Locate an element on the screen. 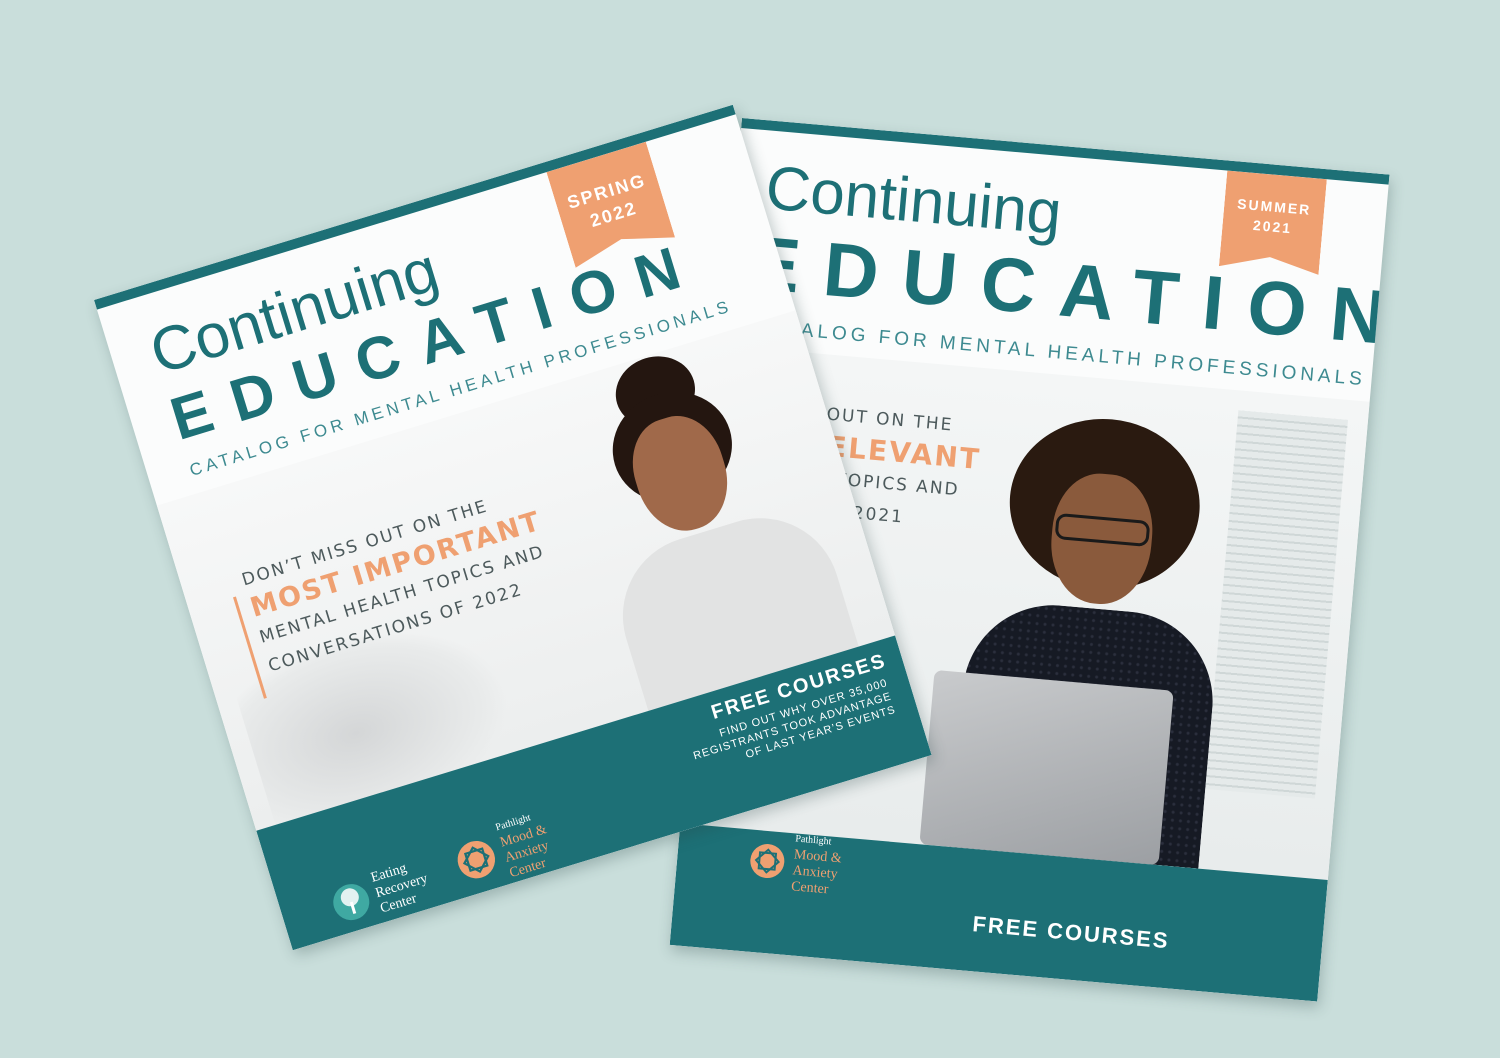  badge-season: SUMMER is located at coordinates (1274, 206).